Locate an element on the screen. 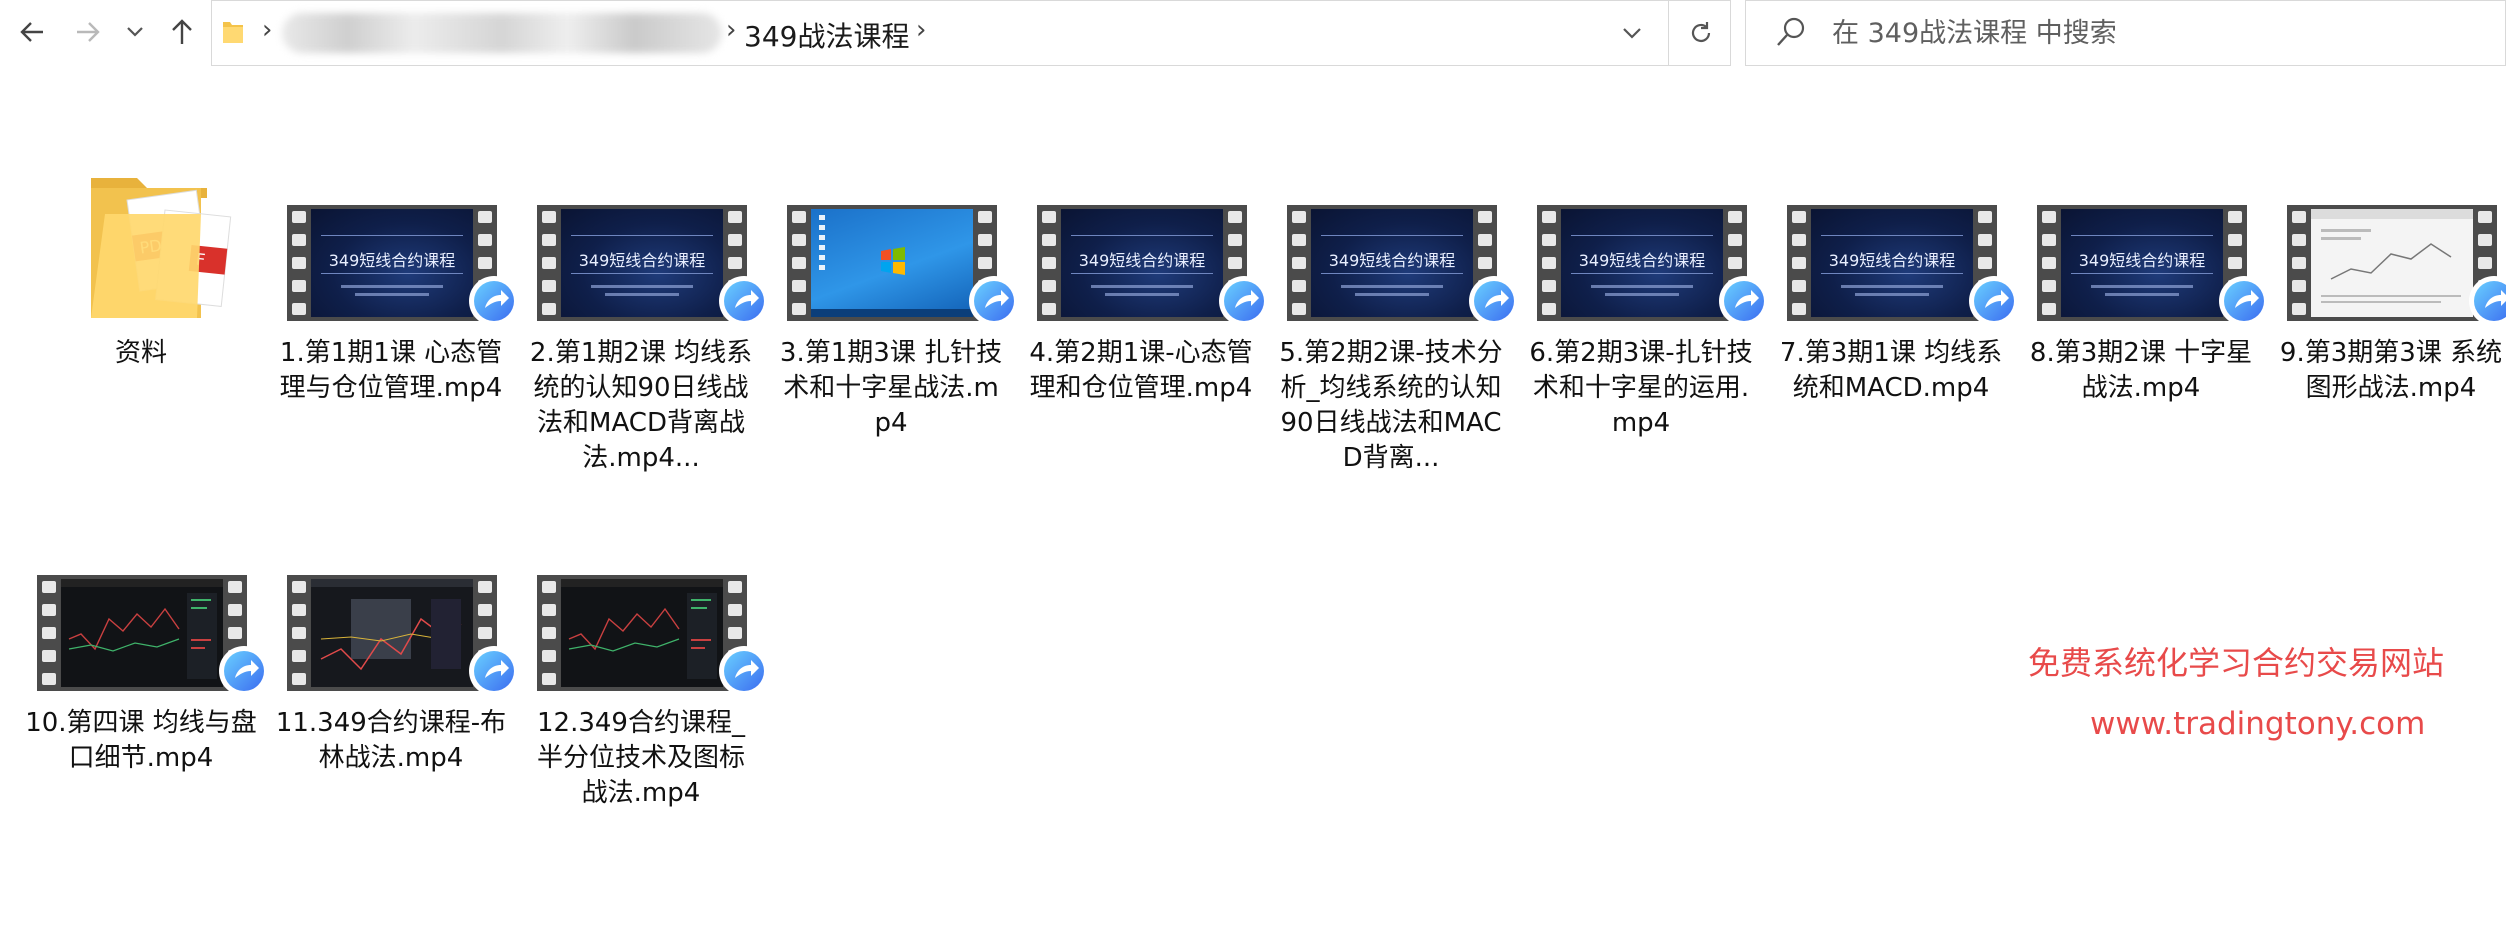 This screenshot has width=2506, height=929. arrow-up-icon is located at coordinates (182, 32).